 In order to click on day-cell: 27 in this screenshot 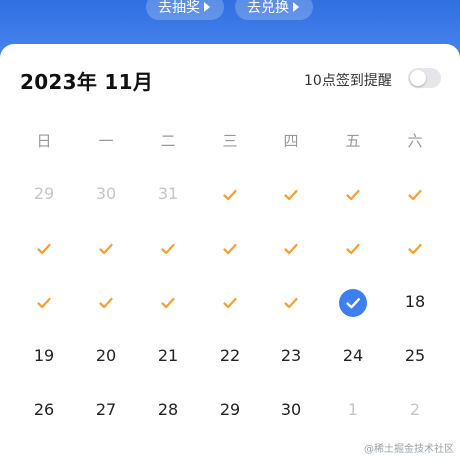, I will do `click(106, 410)`.